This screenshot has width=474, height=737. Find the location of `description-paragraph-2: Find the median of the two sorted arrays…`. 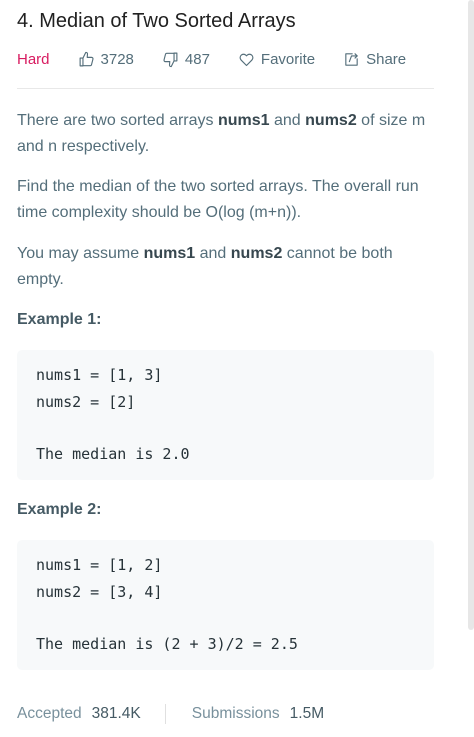

description-paragraph-2: Find the median of the two sorted arrays… is located at coordinates (218, 199).